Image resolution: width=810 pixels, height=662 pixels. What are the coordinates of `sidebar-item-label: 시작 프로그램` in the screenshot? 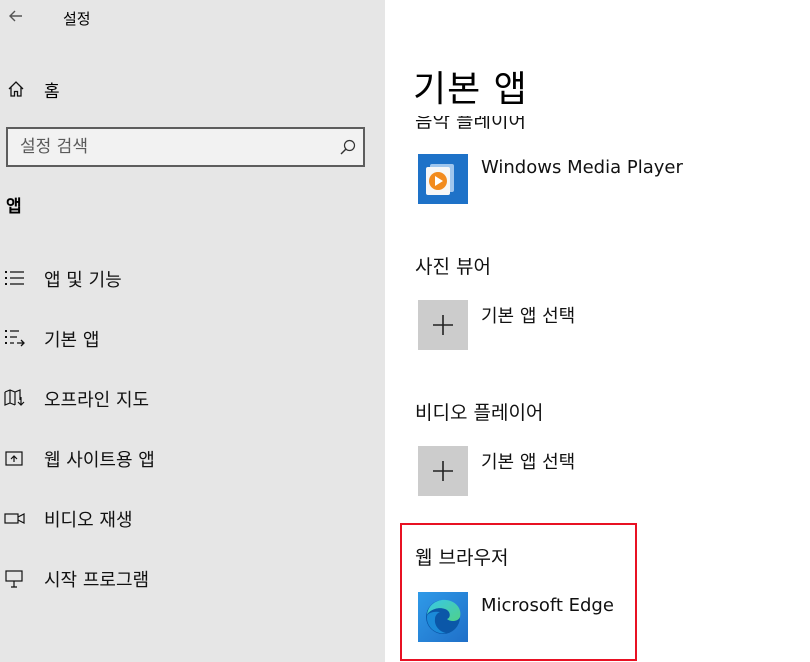 It's located at (97, 580).